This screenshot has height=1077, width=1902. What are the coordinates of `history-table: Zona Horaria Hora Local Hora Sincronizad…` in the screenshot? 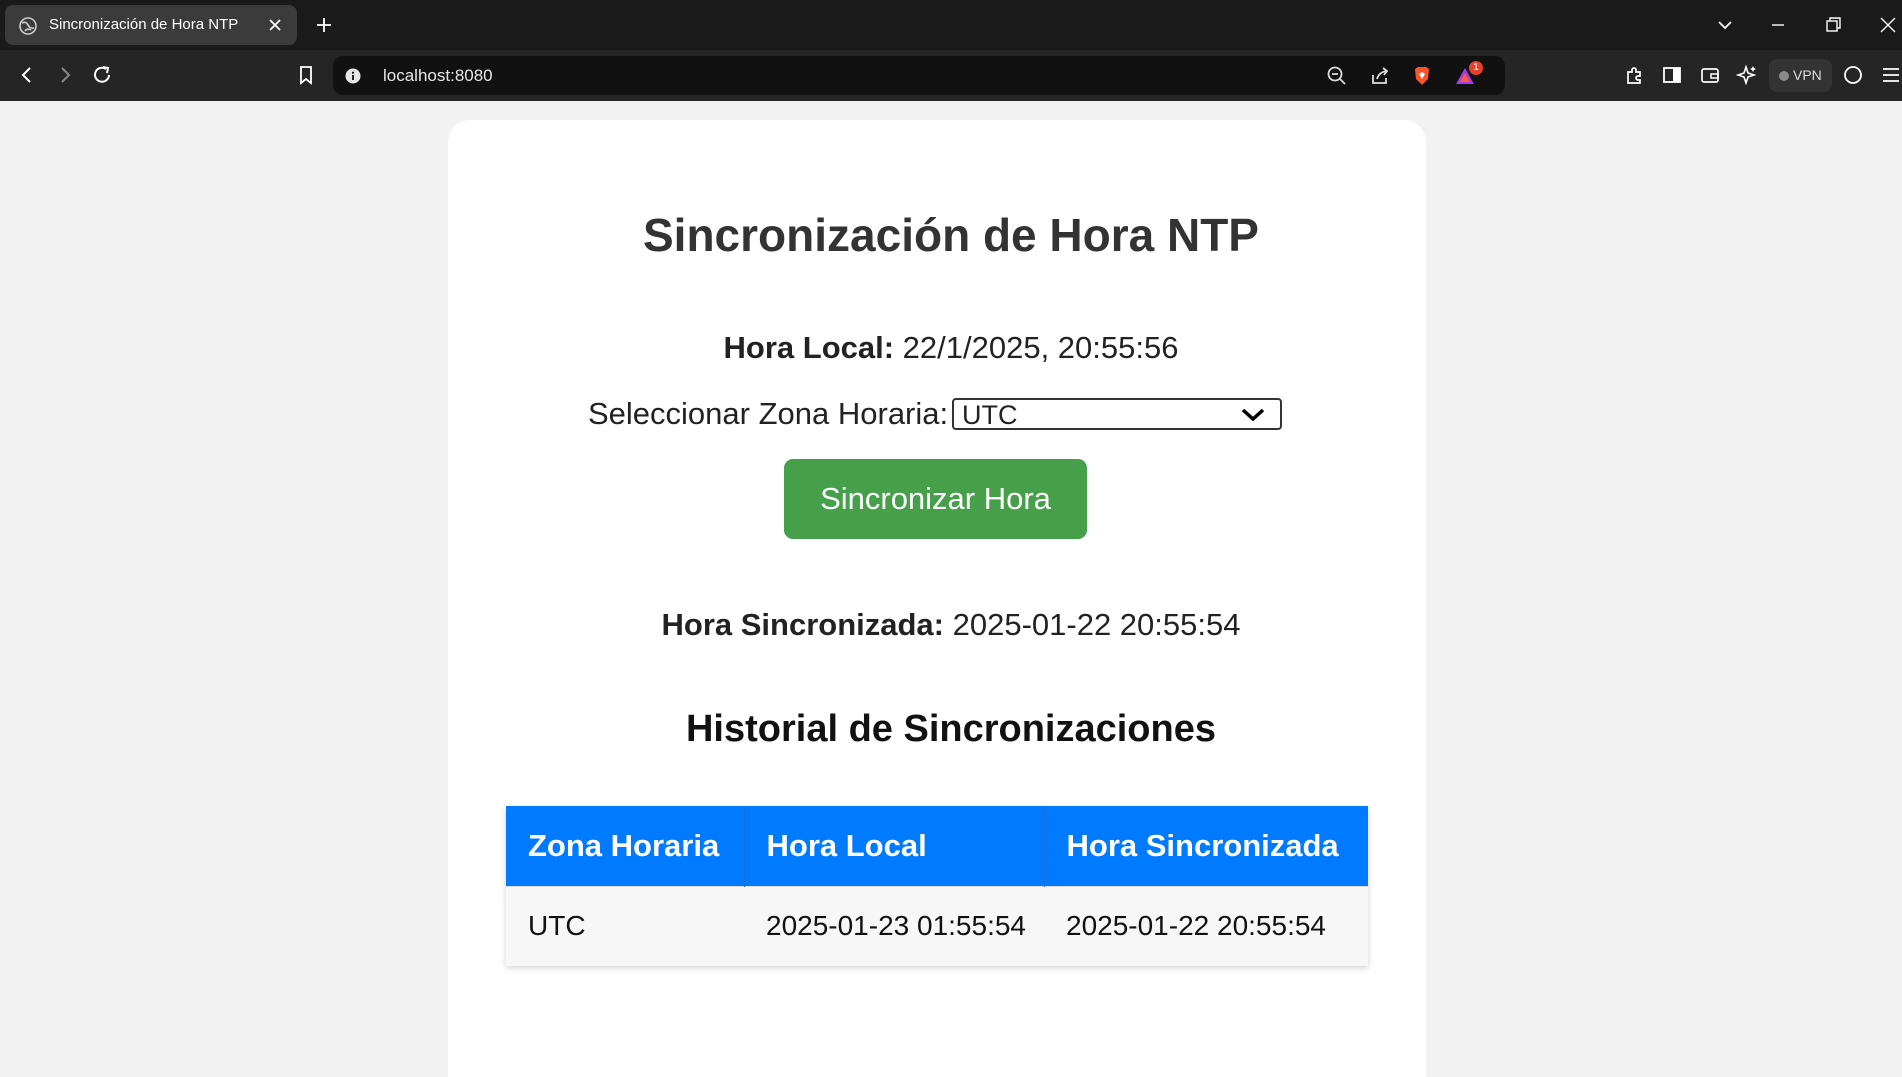 It's located at (937, 886).